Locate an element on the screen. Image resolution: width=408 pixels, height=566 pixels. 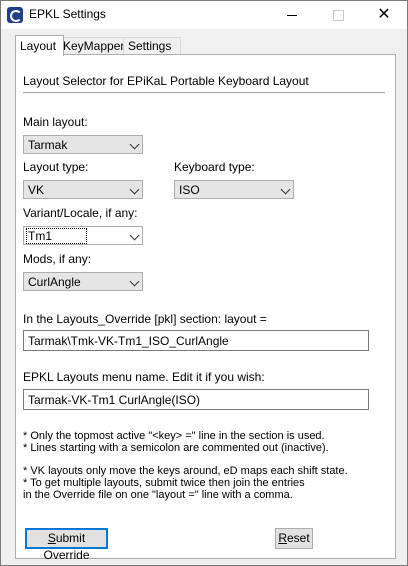
layout-type-label: Layout type: is located at coordinates (56, 167).